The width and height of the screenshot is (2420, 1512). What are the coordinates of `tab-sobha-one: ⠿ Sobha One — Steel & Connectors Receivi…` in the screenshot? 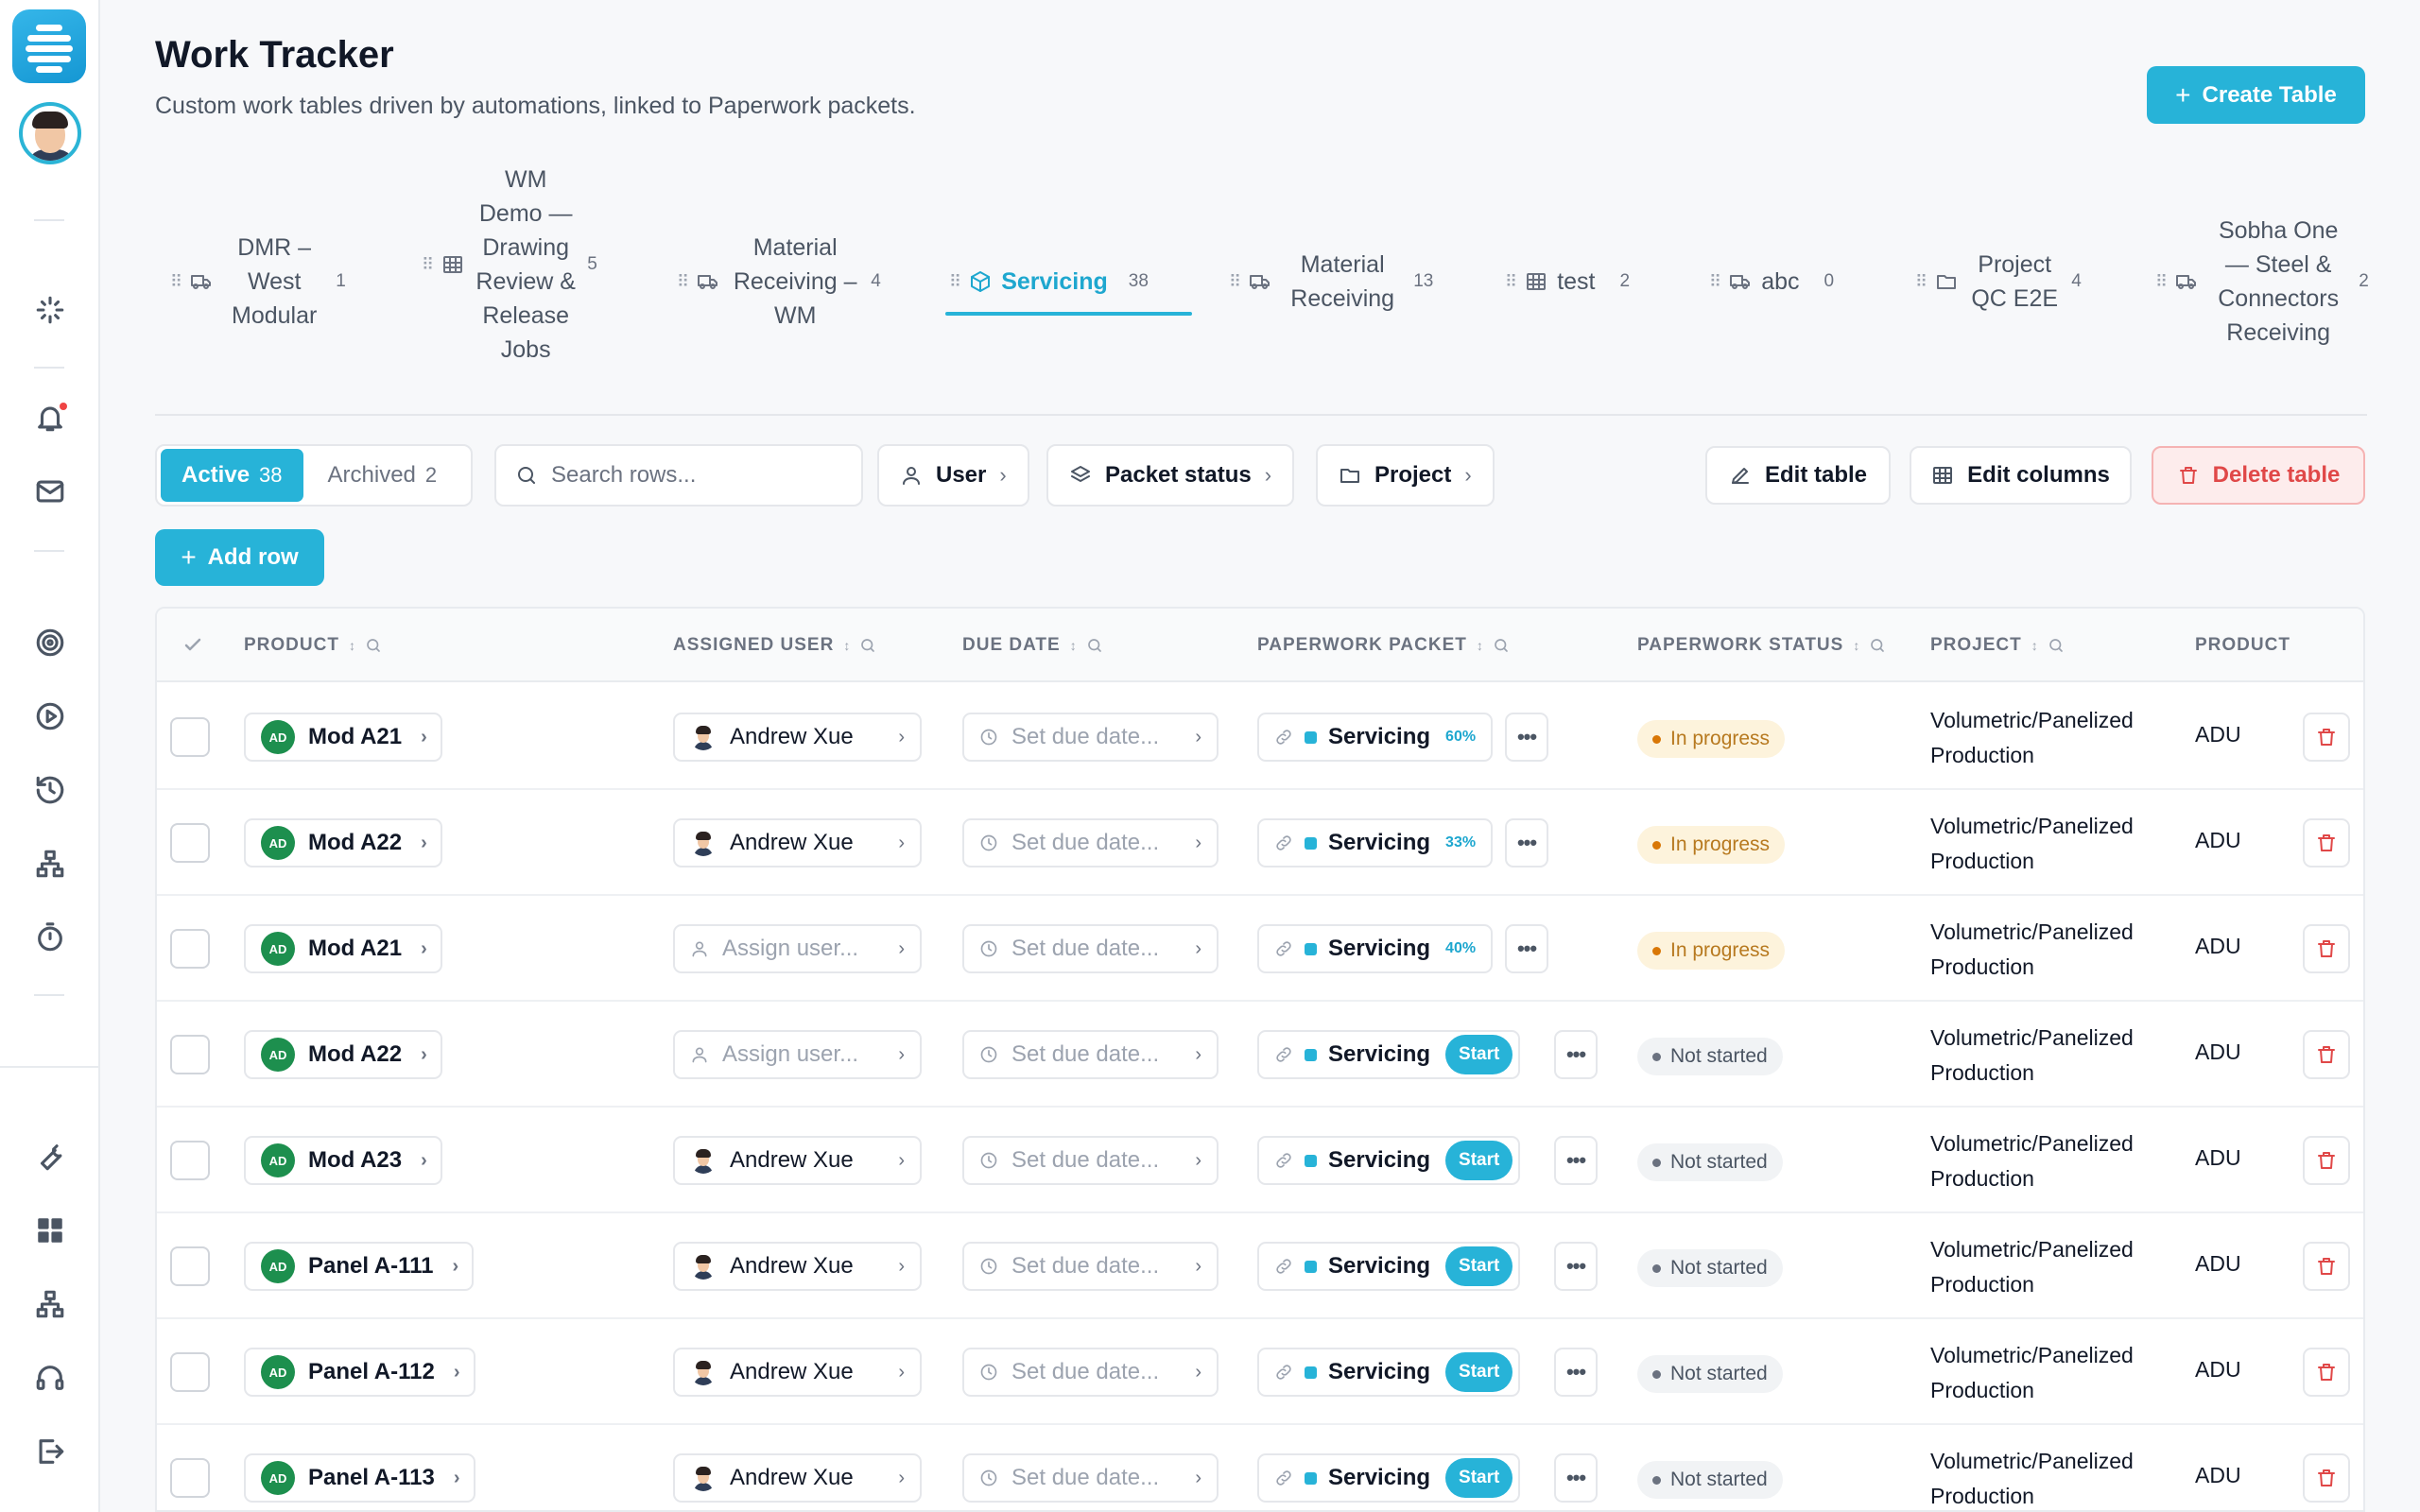 It's located at (2262, 282).